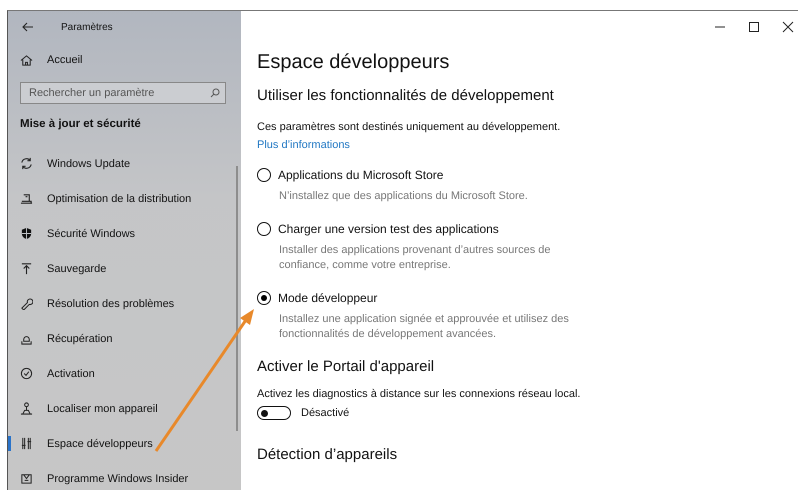  What do you see at coordinates (353, 63) in the screenshot?
I see `page-title: Espace développeurs` at bounding box center [353, 63].